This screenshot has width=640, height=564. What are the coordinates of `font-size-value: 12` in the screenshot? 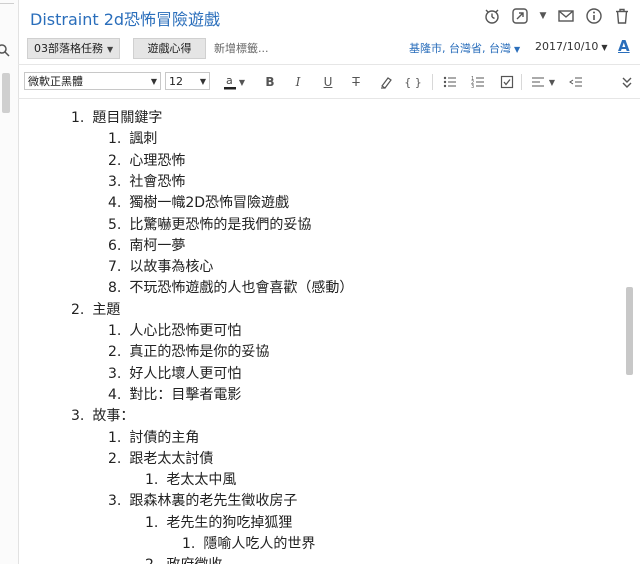 It's located at (176, 81).